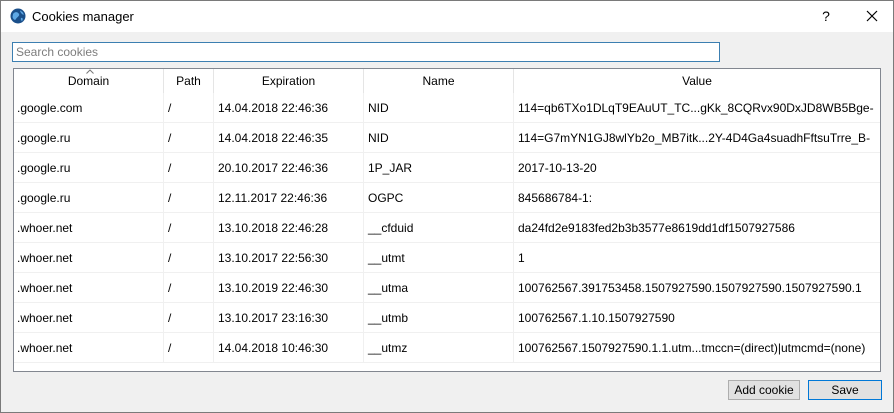 Image resolution: width=894 pixels, height=413 pixels. What do you see at coordinates (596, 318) in the screenshot?
I see `cell-value: 100762567.1.10.1507927590` at bounding box center [596, 318].